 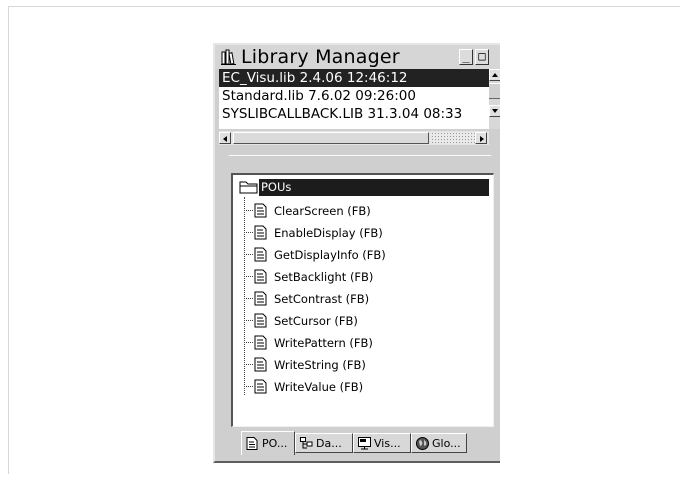 I want to click on tree-item-label: WritePattern (FB), so click(x=323, y=343).